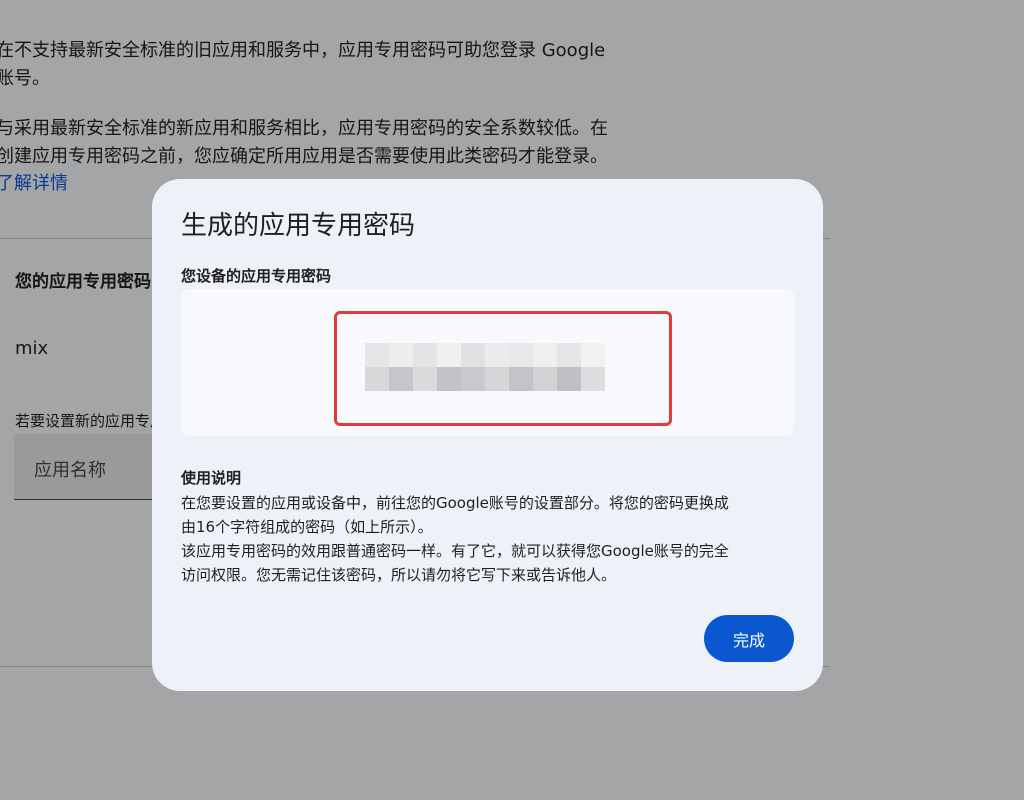  Describe the element at coordinates (455, 551) in the screenshot. I see `usage-line-3: 该应用专用密码的效用跟普通密码一样。有了它，就可以获得您Google账号的完全` at that location.